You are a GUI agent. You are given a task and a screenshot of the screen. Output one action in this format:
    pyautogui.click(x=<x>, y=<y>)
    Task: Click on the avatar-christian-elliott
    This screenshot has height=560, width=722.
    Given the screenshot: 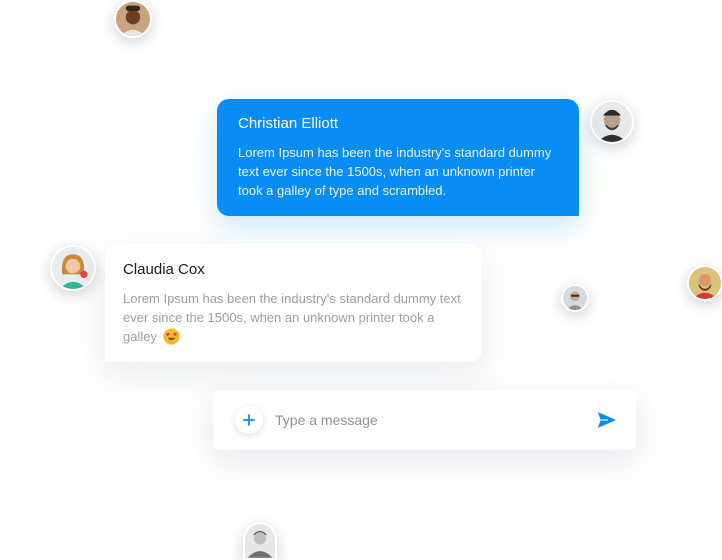 What is the action you would take?
    pyautogui.click(x=612, y=122)
    